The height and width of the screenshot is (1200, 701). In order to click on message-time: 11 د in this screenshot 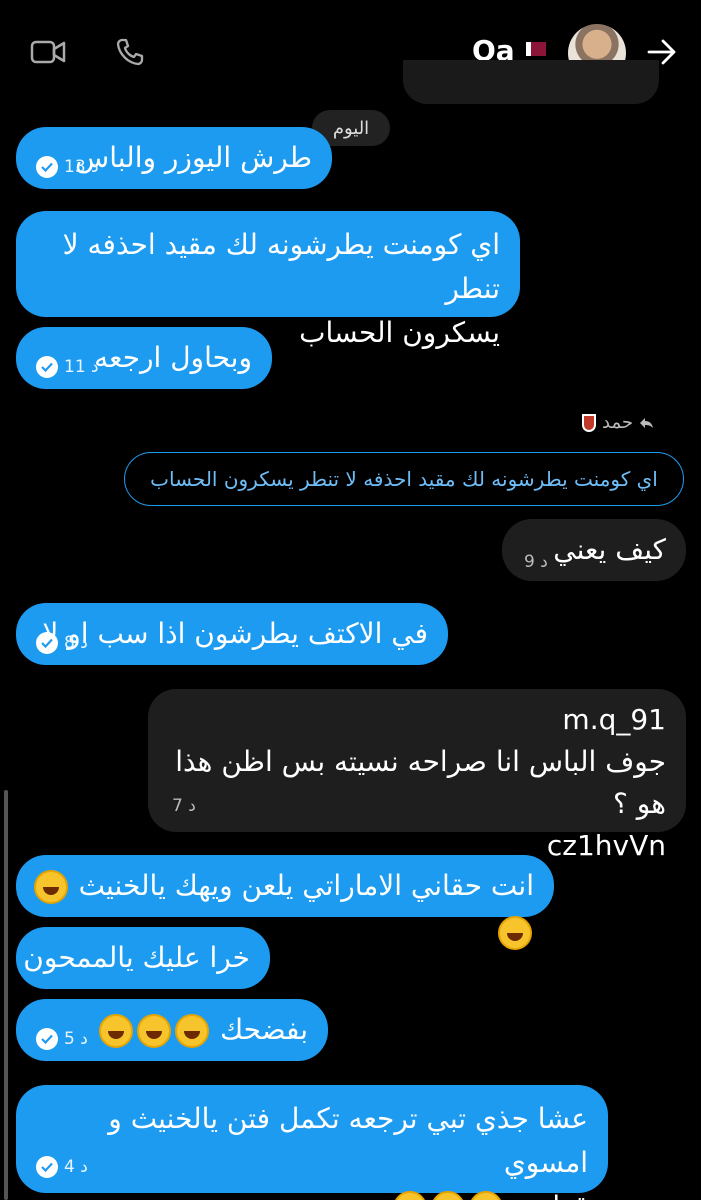, I will do `click(81, 367)`.